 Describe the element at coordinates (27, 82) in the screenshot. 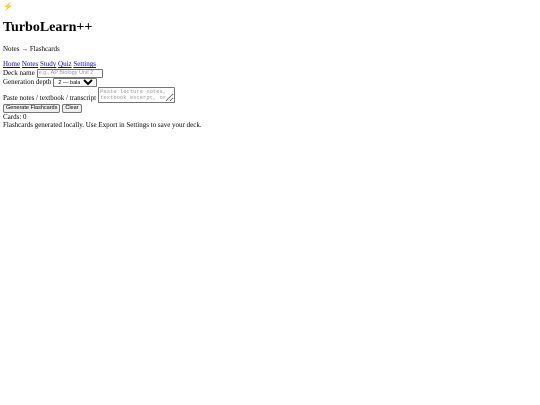

I see `depth-label: Generation depth` at that location.